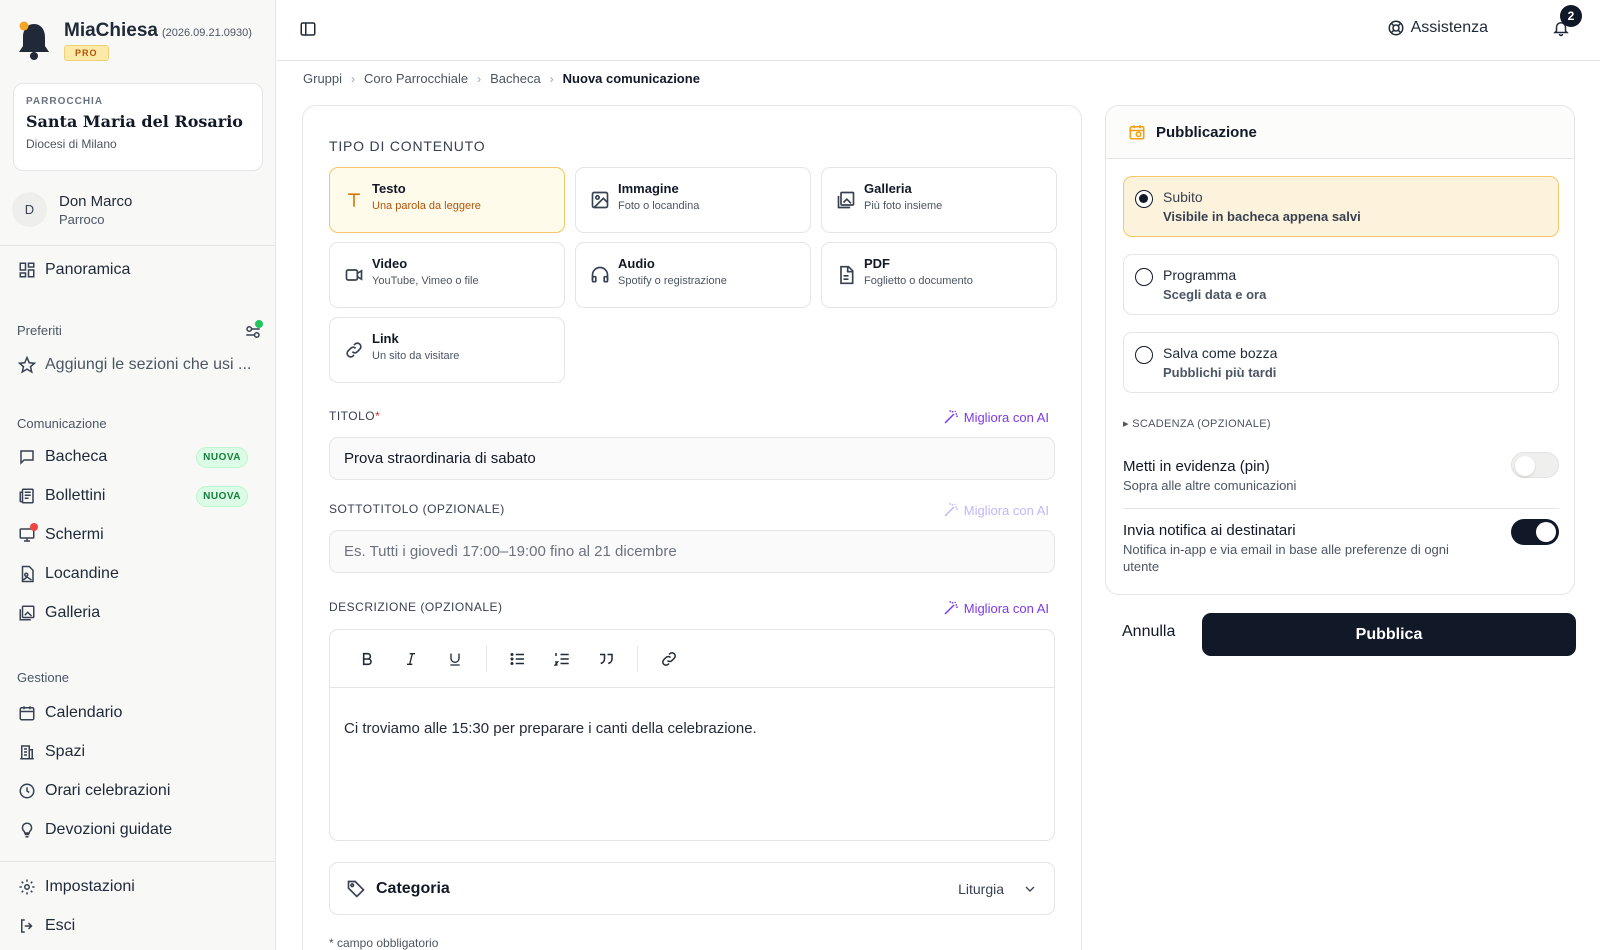 Image resolution: width=1600 pixels, height=950 pixels. I want to click on ai-label: Migliora con AI, so click(1006, 417).